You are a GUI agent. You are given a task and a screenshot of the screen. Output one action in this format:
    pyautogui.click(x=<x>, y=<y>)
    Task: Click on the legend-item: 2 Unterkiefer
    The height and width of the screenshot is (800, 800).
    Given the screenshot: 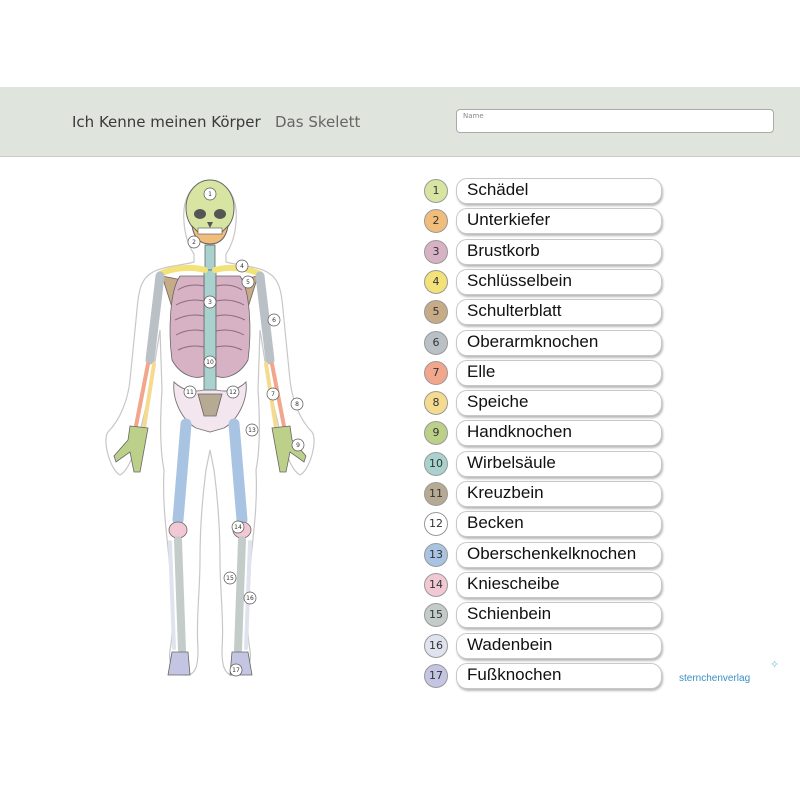 What is the action you would take?
    pyautogui.click(x=549, y=221)
    